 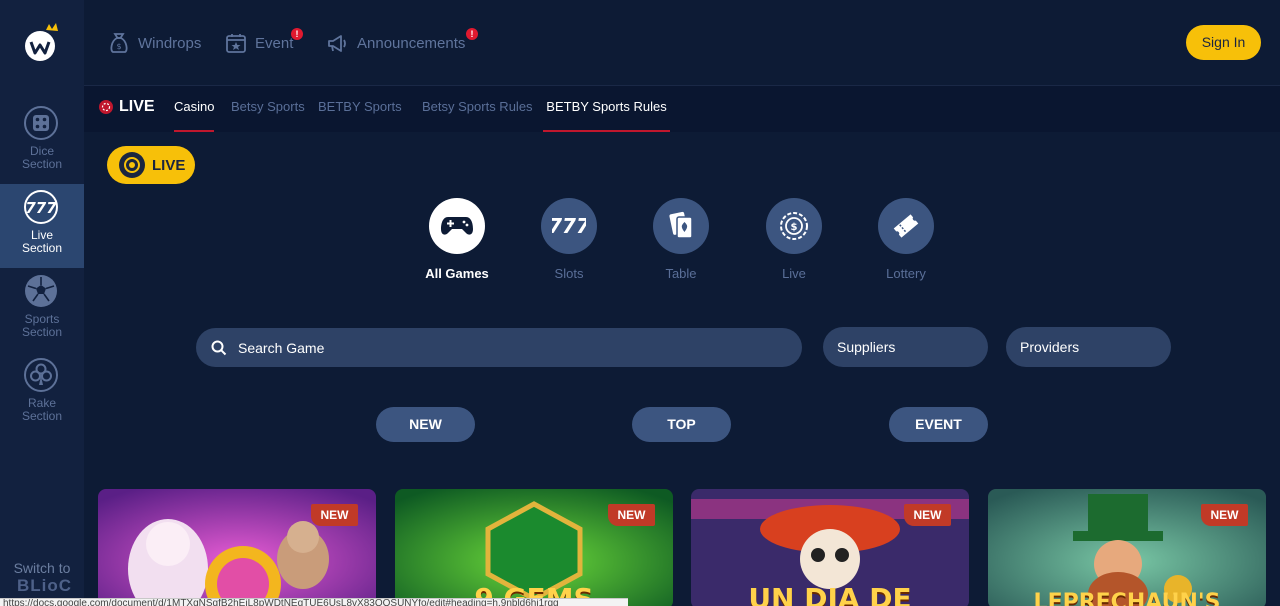 I want to click on live-filter-pill: LIVE, so click(x=151, y=165).